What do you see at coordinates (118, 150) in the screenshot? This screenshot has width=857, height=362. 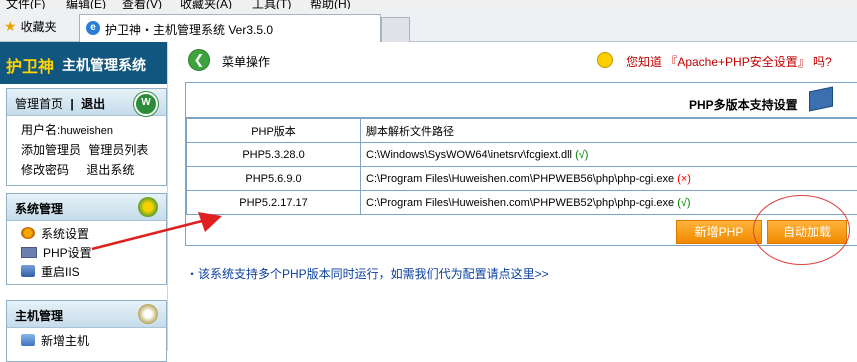 I see `admin-list-link: 管理员列表` at bounding box center [118, 150].